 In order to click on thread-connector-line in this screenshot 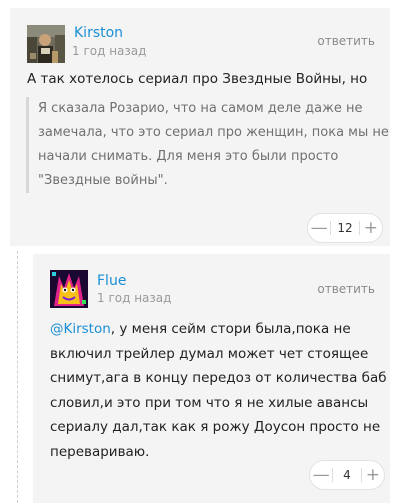, I will do `click(18, 377)`.